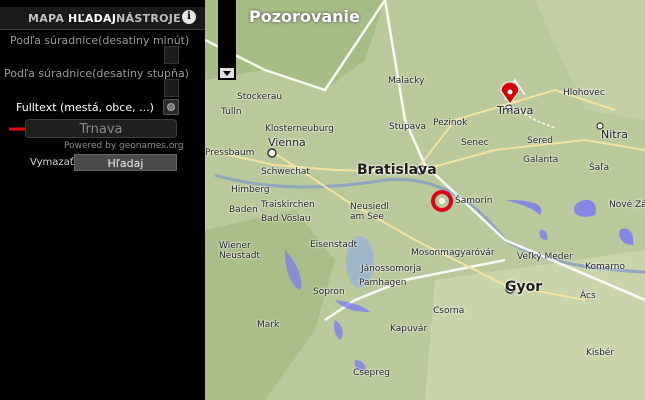 The height and width of the screenshot is (400, 645). Describe the element at coordinates (230, 153) in the screenshot. I see `map-label-pressbaum: Pressbaum` at that location.